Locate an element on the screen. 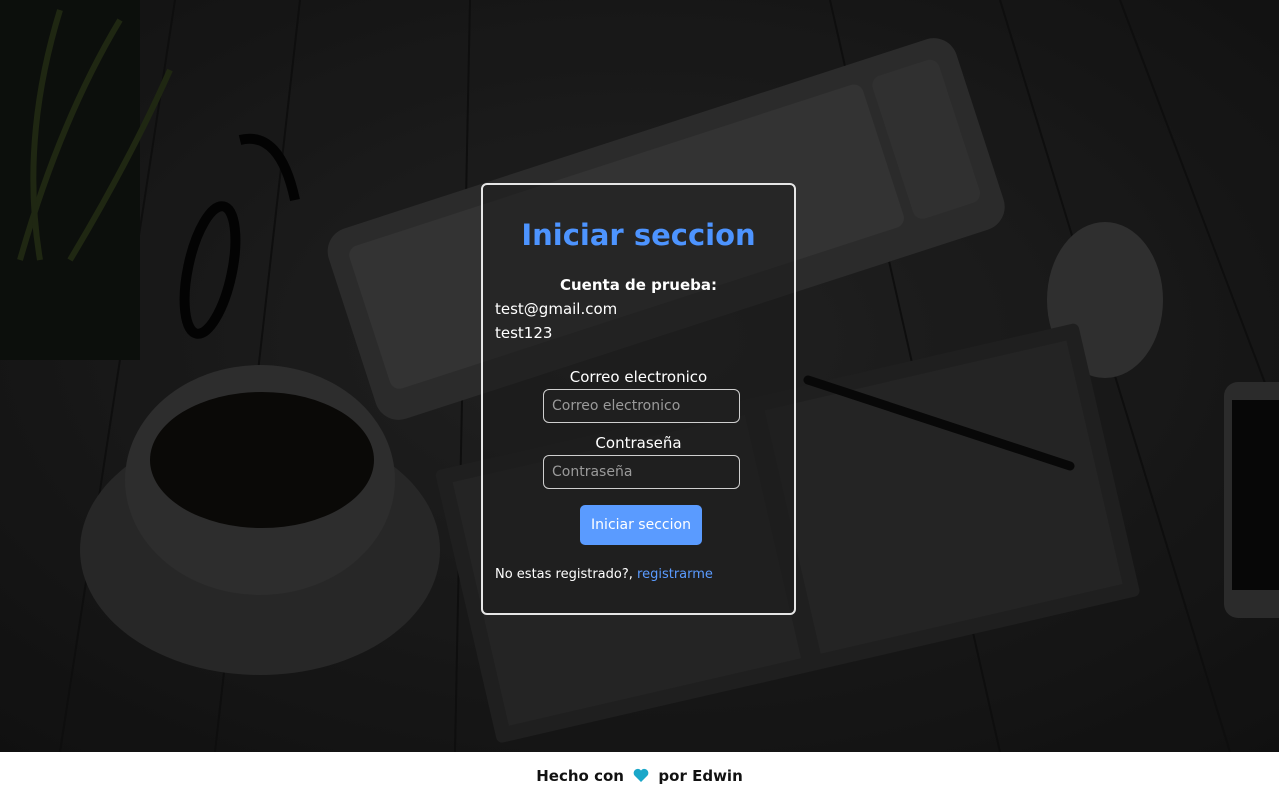 The height and width of the screenshot is (799, 1279). test-email-text: test@gmail.com is located at coordinates (556, 309).